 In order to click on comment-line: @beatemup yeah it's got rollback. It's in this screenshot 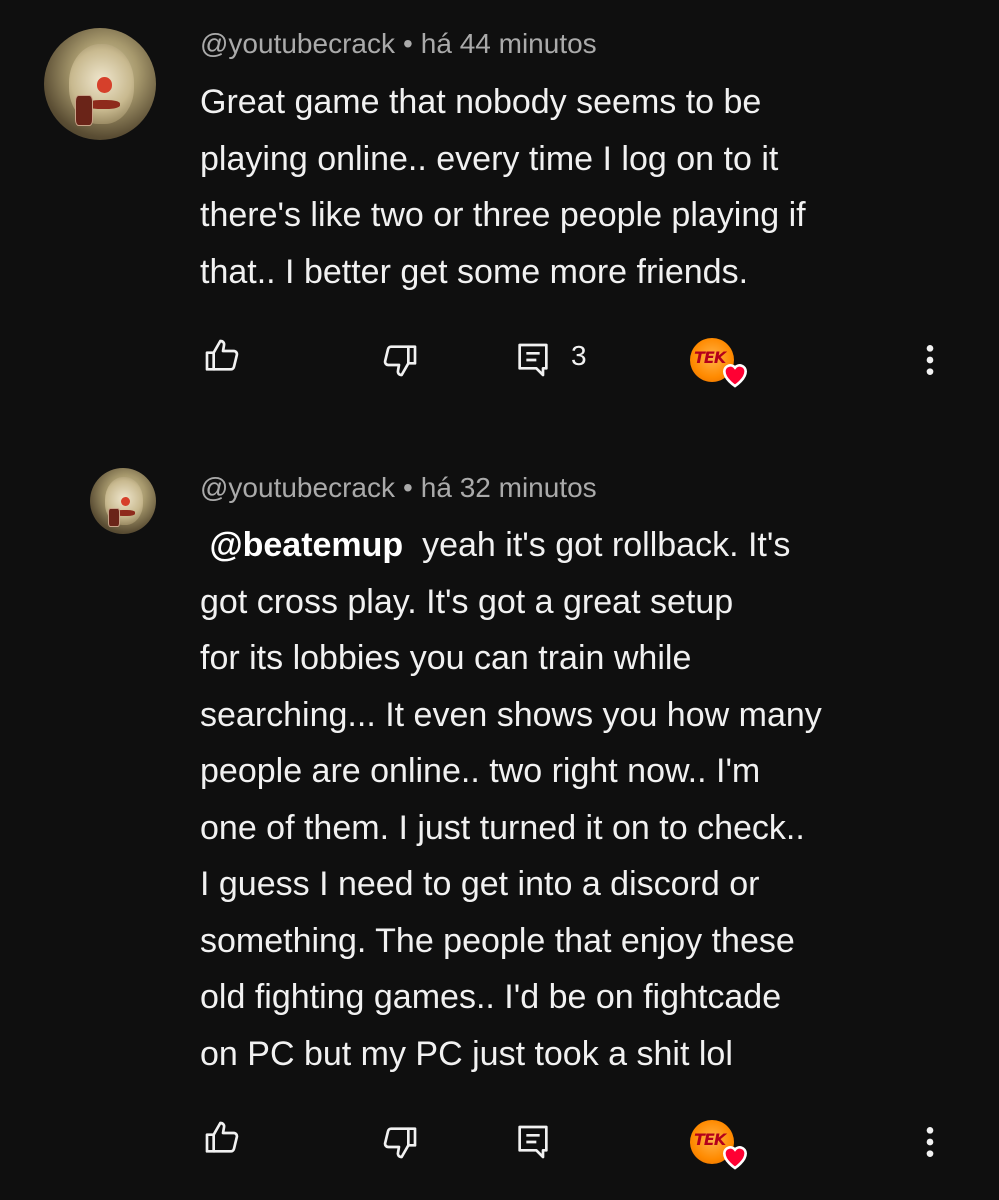, I will do `click(580, 545)`.